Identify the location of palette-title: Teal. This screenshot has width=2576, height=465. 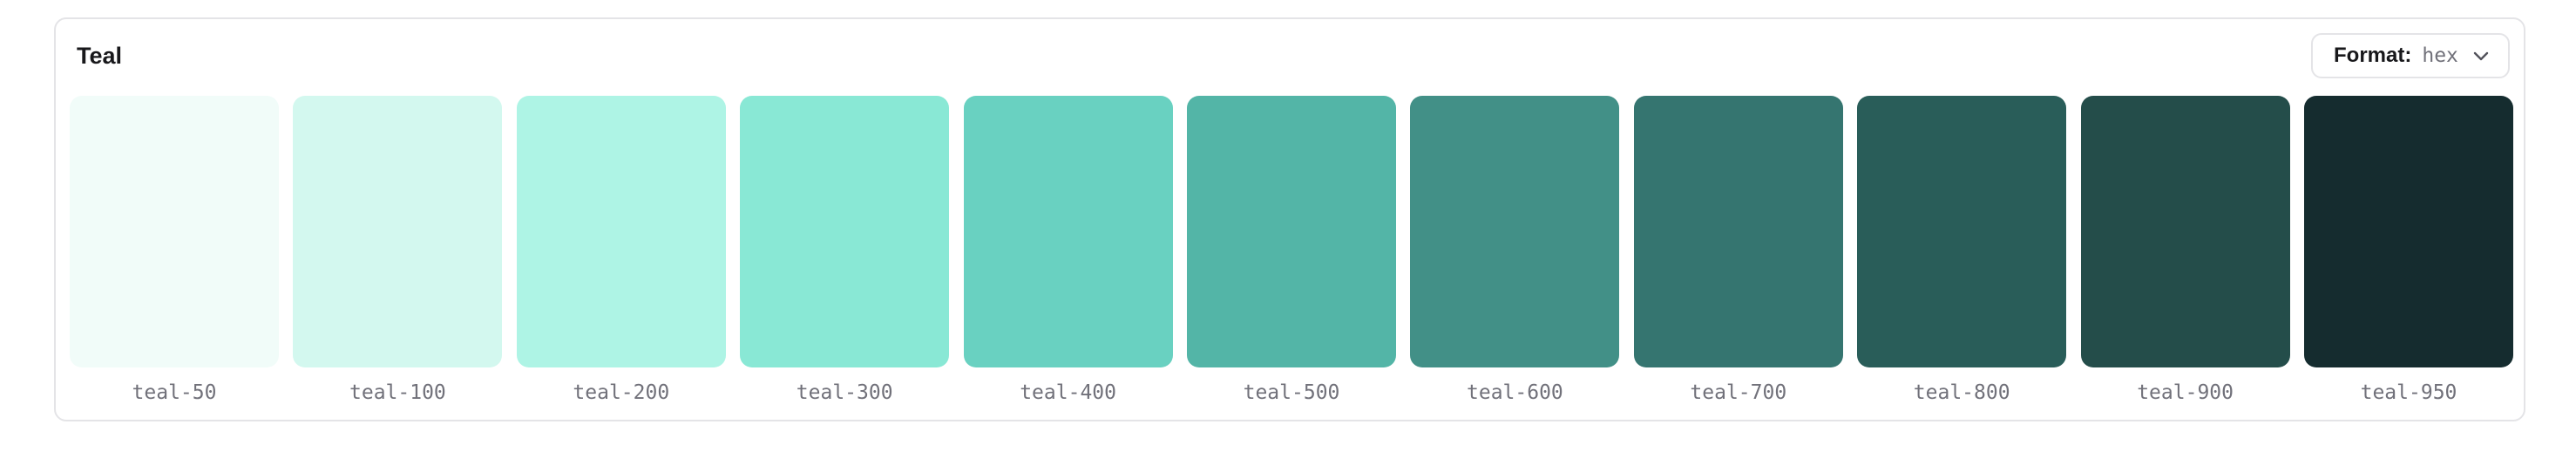
(100, 56).